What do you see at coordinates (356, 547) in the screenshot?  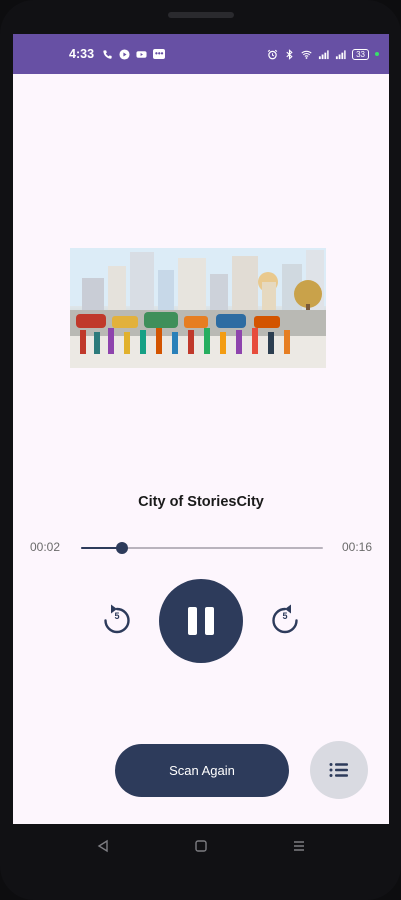 I see `total-time: 00:16` at bounding box center [356, 547].